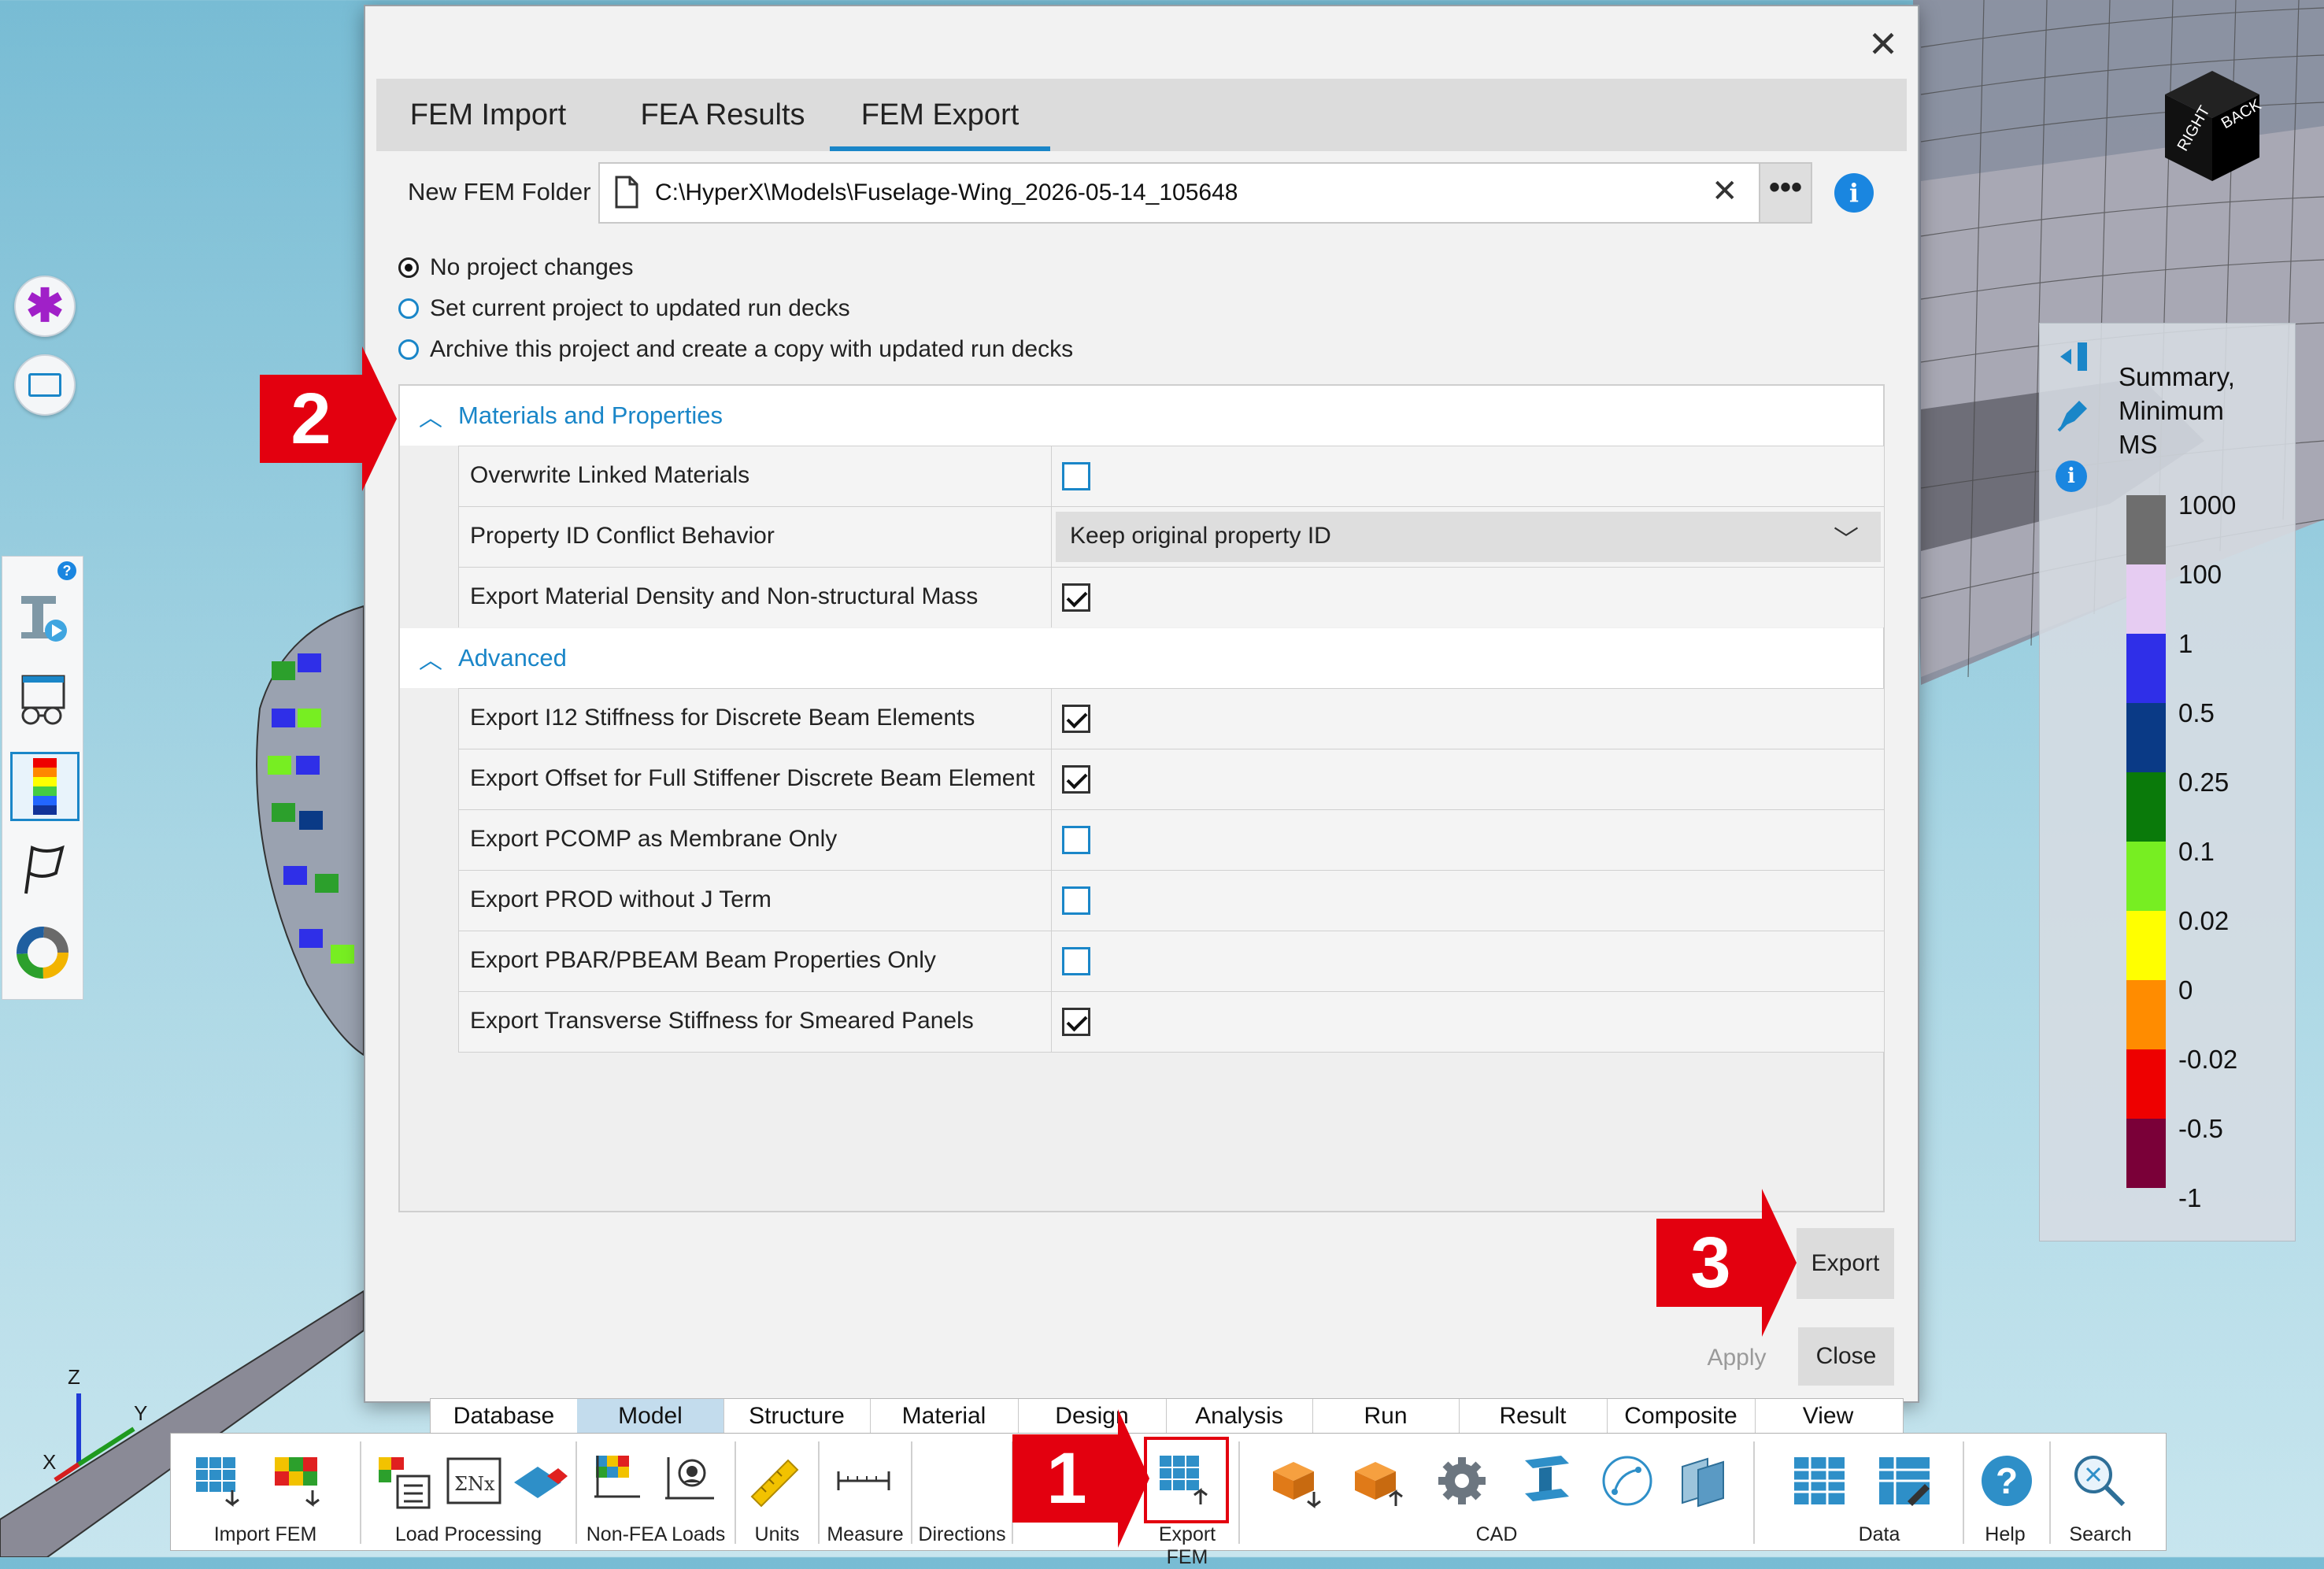 The width and height of the screenshot is (2324, 1569). What do you see at coordinates (1846, 1357) in the screenshot?
I see `close-button: Close` at bounding box center [1846, 1357].